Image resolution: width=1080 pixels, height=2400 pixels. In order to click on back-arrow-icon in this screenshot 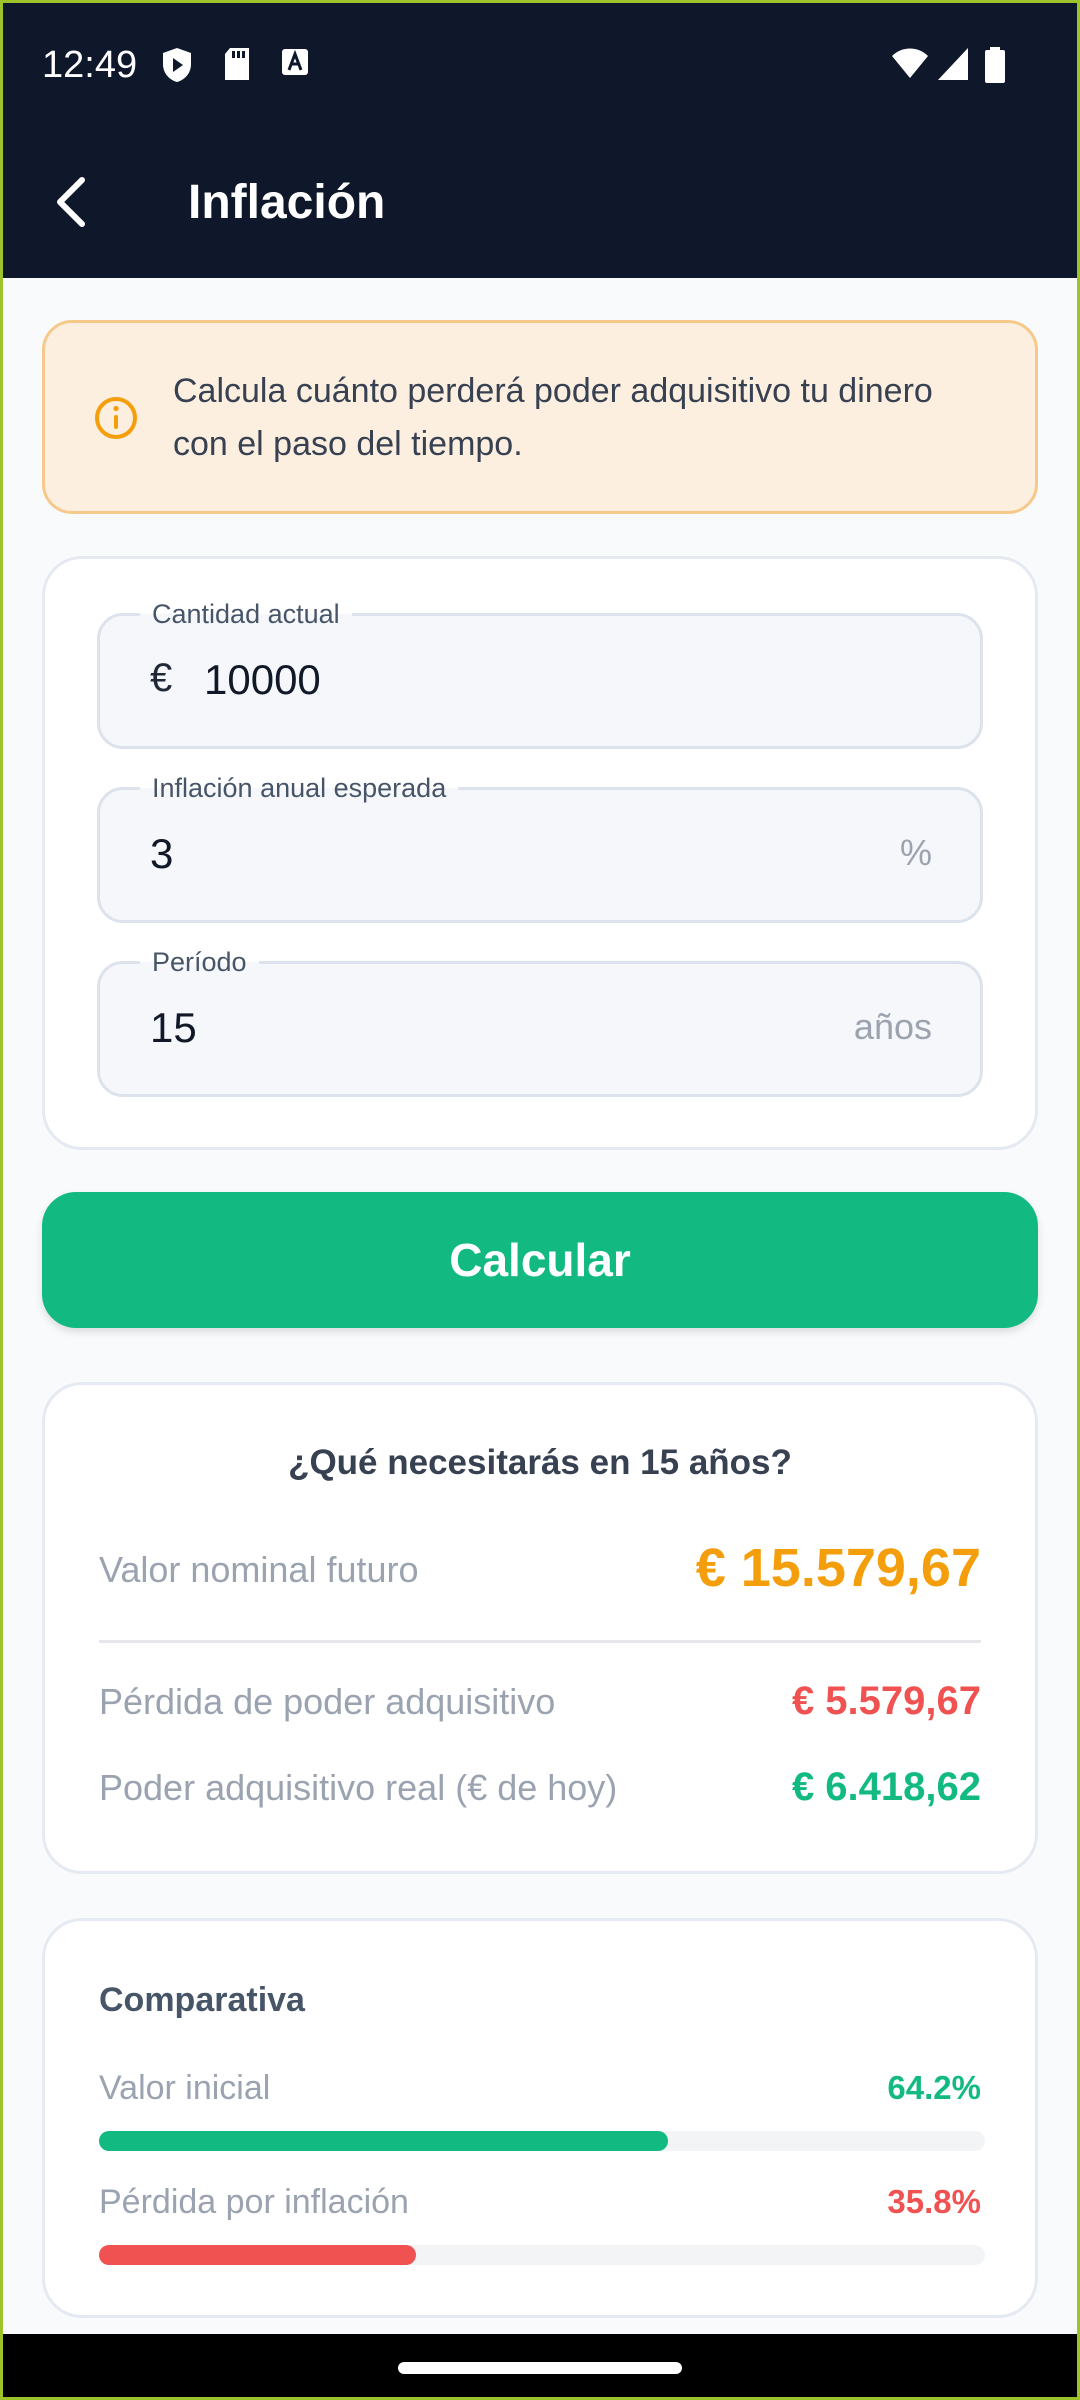, I will do `click(76, 202)`.